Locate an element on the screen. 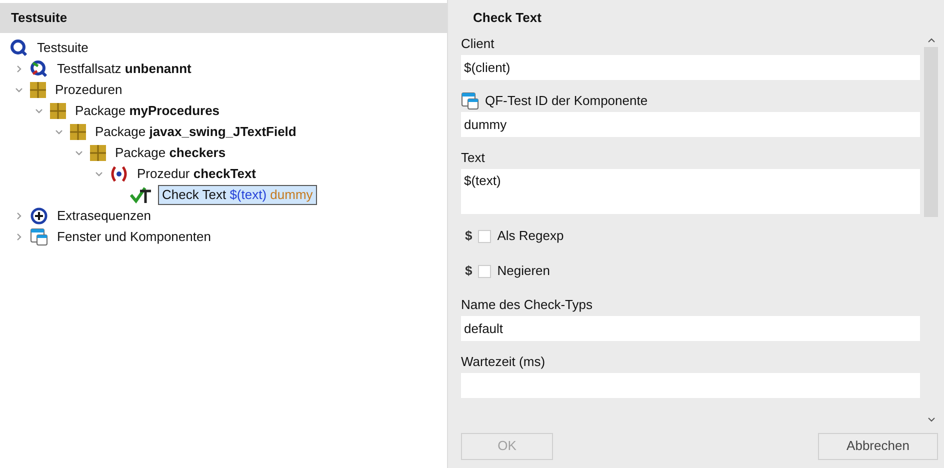  plus-circle-icon is located at coordinates (39, 215).